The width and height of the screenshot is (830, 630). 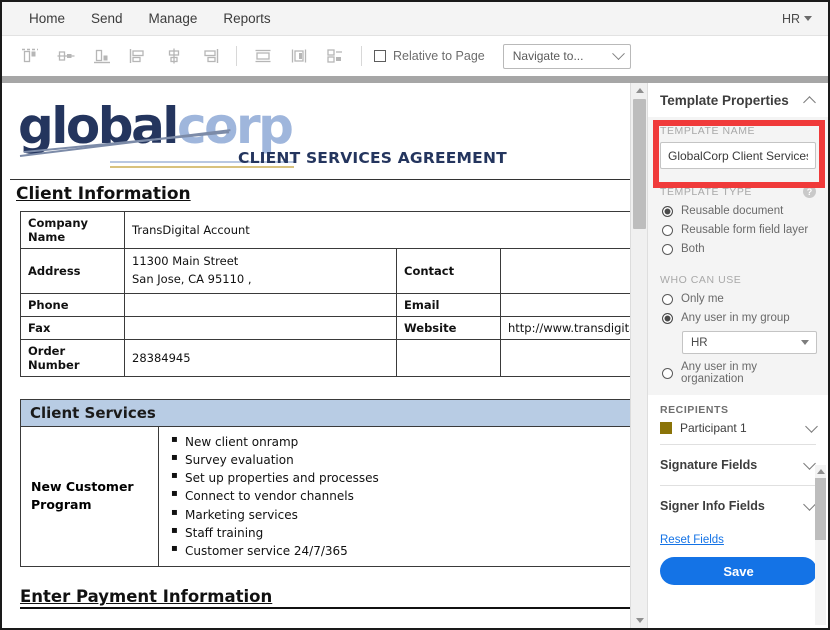 What do you see at coordinates (693, 249) in the screenshot?
I see `radio-label: Both` at bounding box center [693, 249].